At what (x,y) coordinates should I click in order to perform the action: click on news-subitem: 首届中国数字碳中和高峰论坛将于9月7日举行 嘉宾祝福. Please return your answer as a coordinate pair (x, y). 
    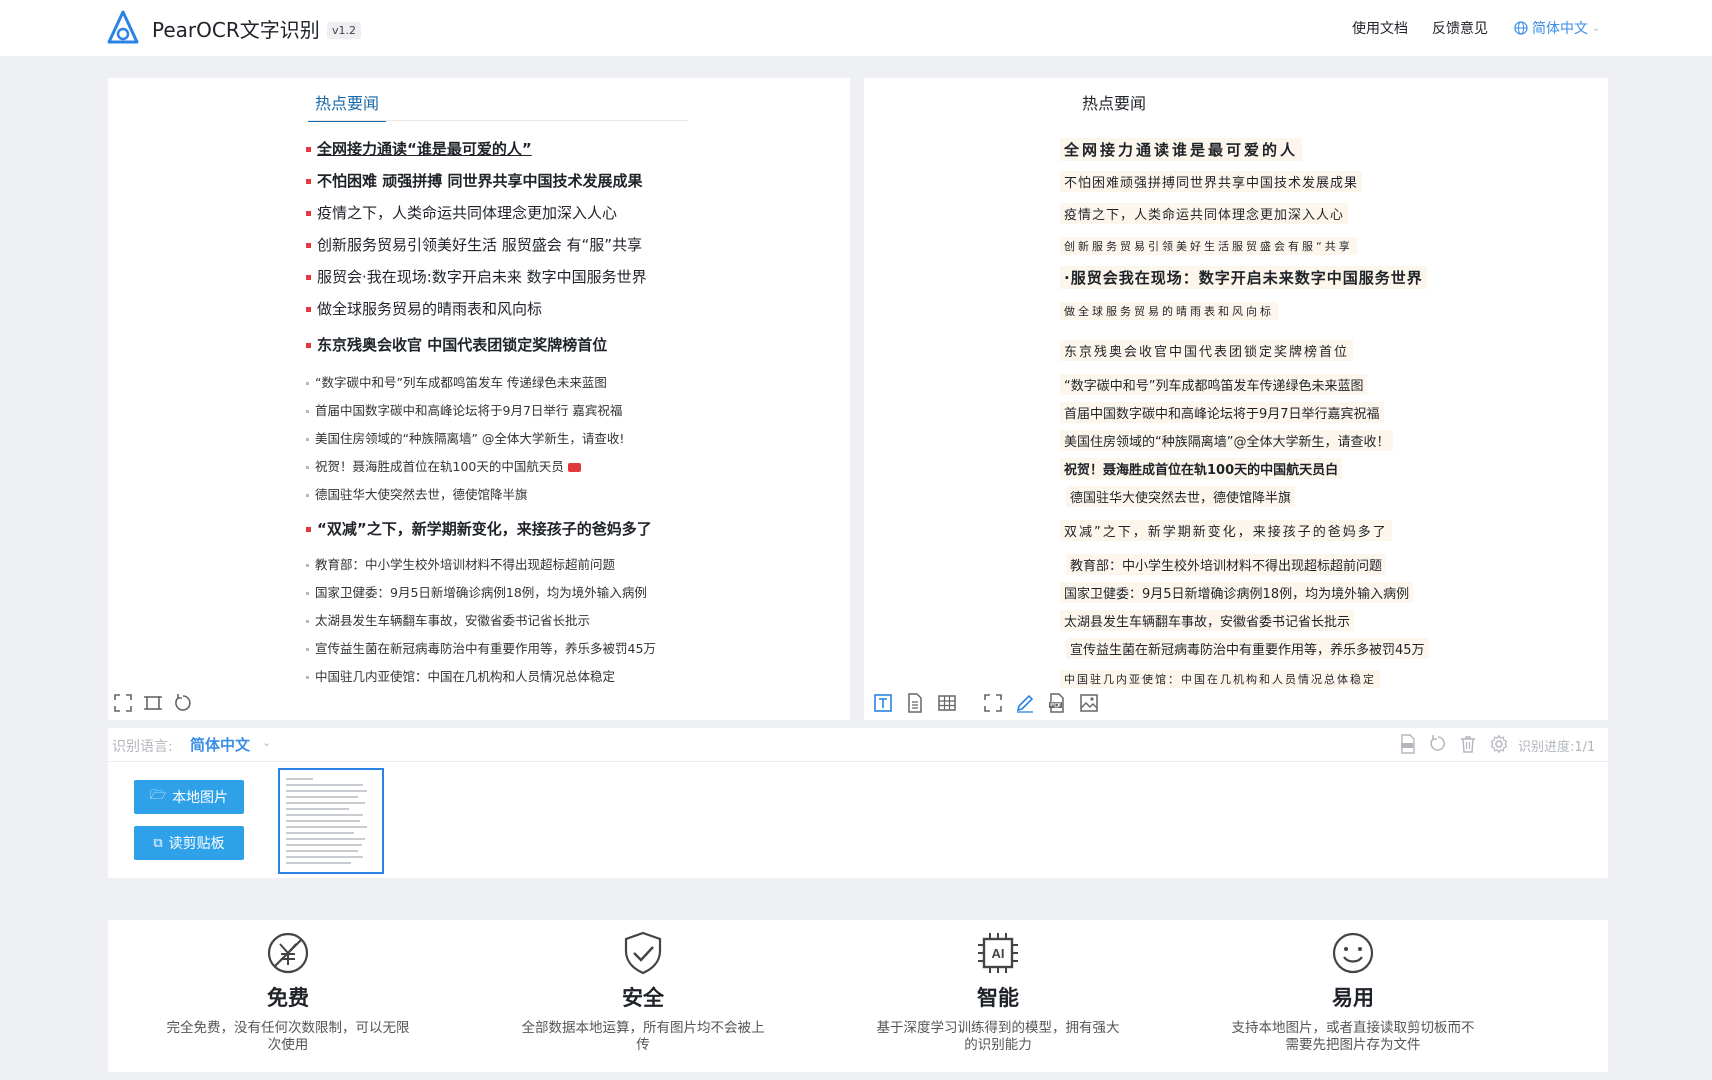
    Looking at the image, I should click on (464, 409).